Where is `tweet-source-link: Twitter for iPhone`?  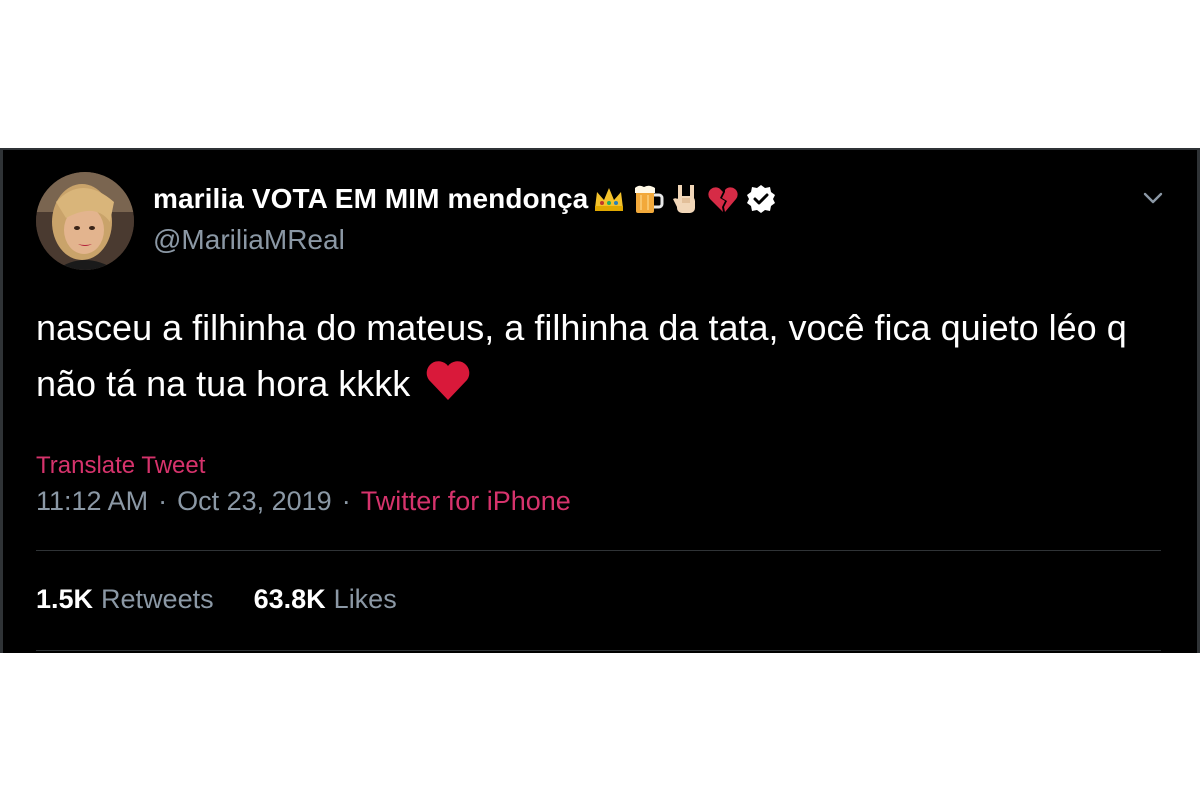 tweet-source-link: Twitter for iPhone is located at coordinates (466, 501).